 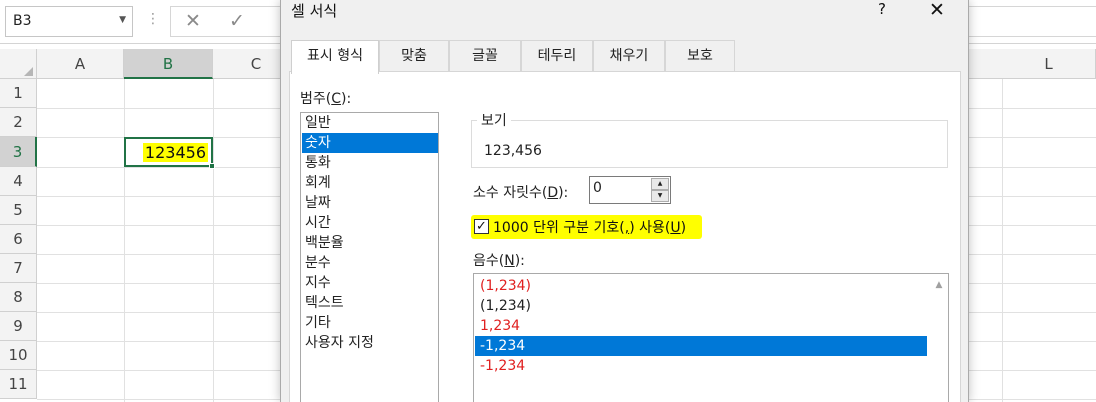 What do you see at coordinates (553, 193) in the screenshot?
I see `decimal-label-key: D` at bounding box center [553, 193].